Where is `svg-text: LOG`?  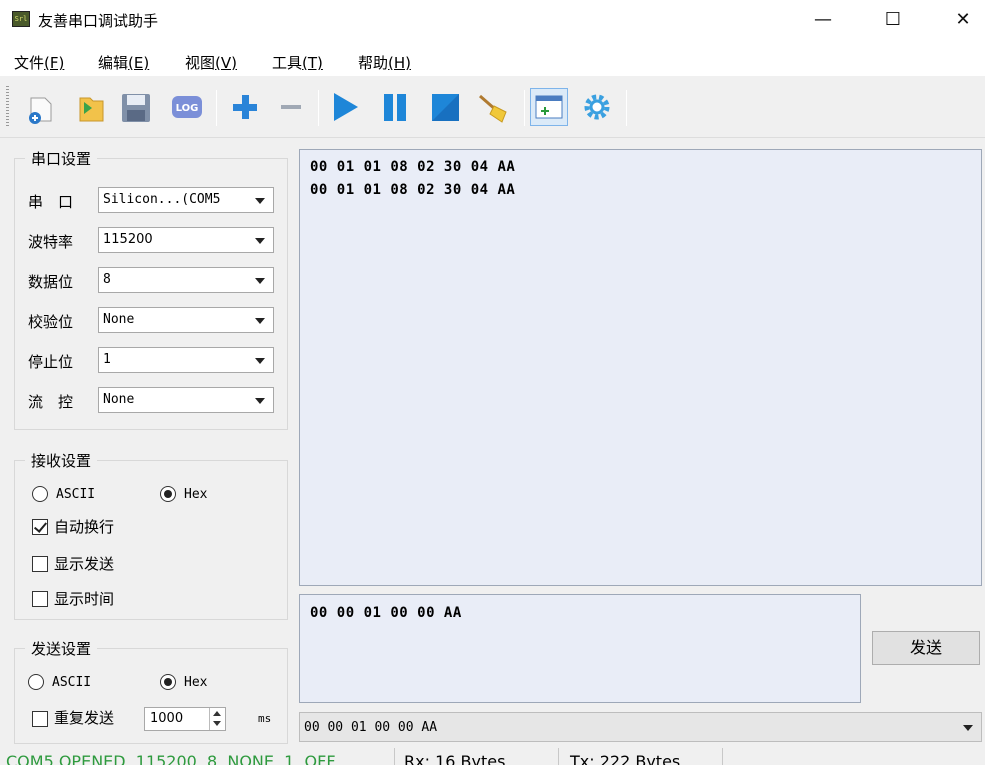 svg-text: LOG is located at coordinates (187, 108).